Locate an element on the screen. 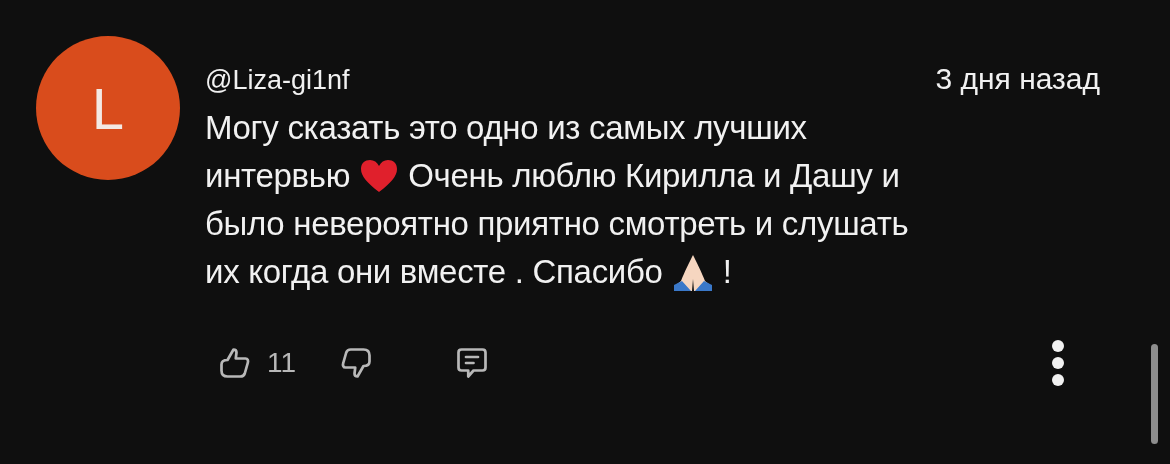 The width and height of the screenshot is (1170, 464). more-icon is located at coordinates (1058, 363).